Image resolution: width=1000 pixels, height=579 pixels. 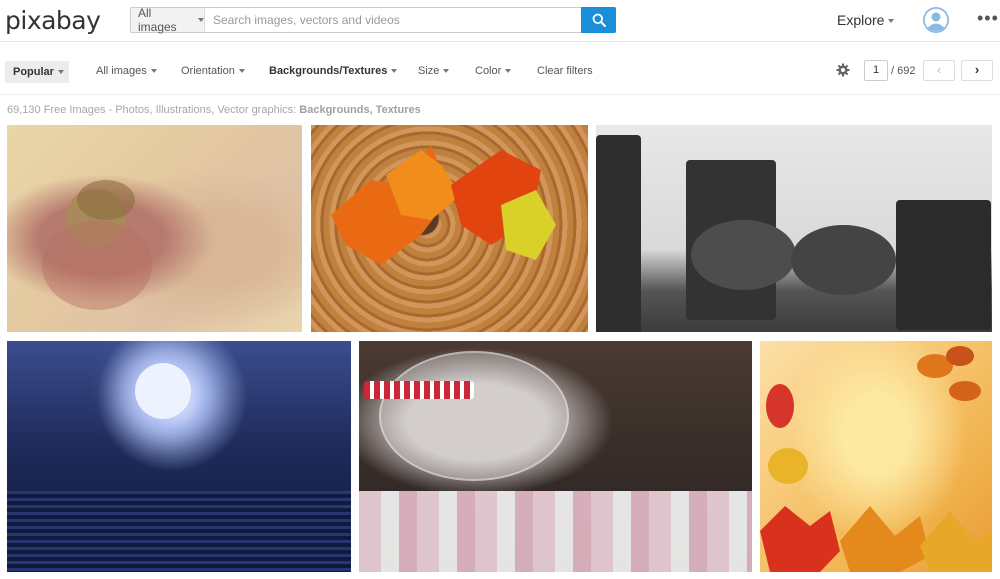 I want to click on search-button, so click(x=598, y=20).